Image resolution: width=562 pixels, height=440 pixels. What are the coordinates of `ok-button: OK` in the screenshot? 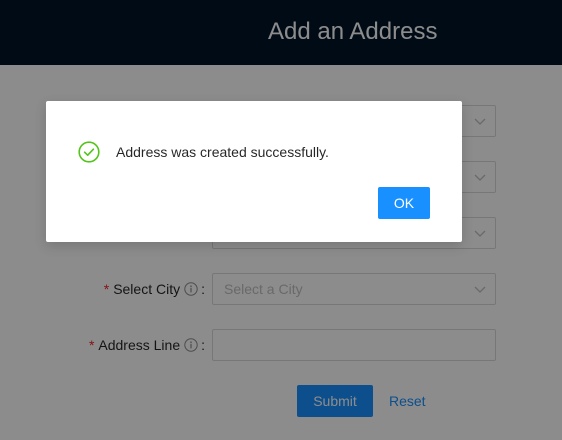 It's located at (404, 203).